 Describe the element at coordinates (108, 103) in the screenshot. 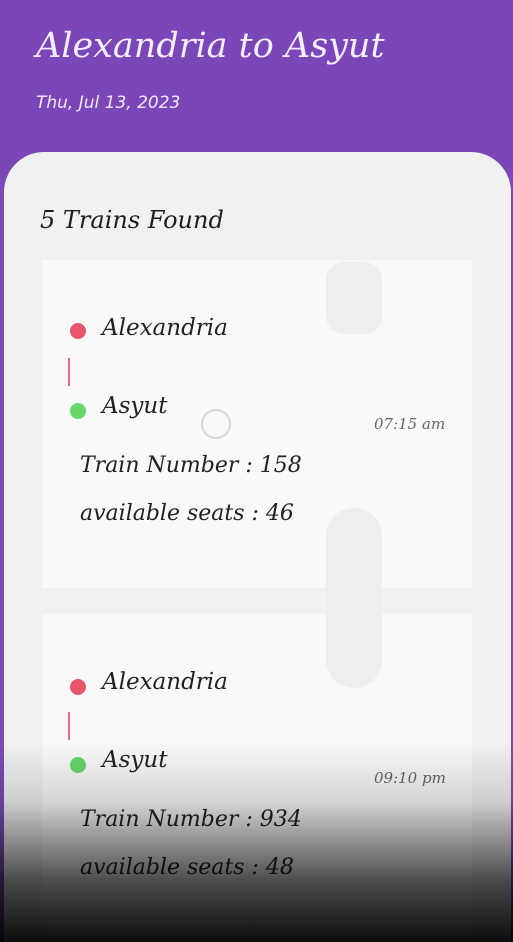

I see `travel-date: Thu, Jul 13, 2023` at that location.